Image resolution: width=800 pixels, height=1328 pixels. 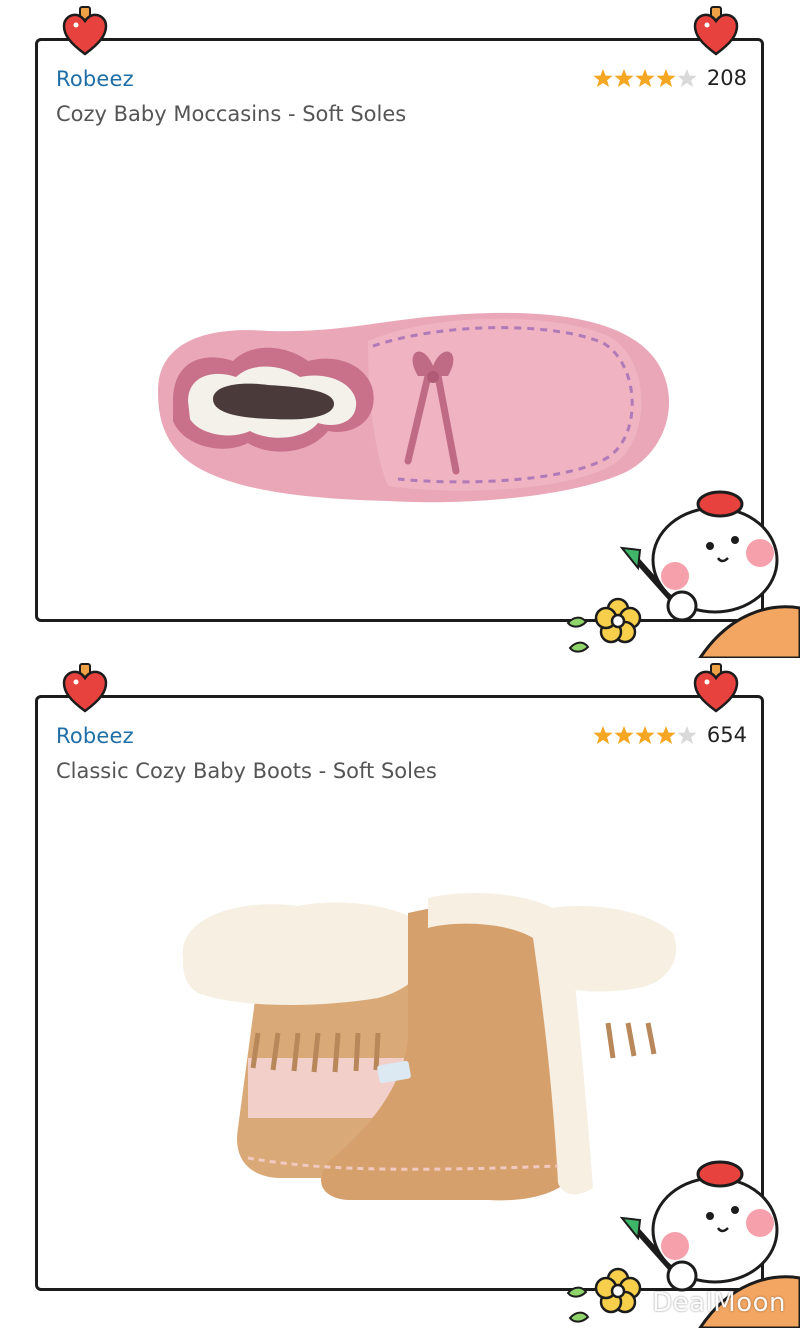 I want to click on rating: 654, so click(x=670, y=735).